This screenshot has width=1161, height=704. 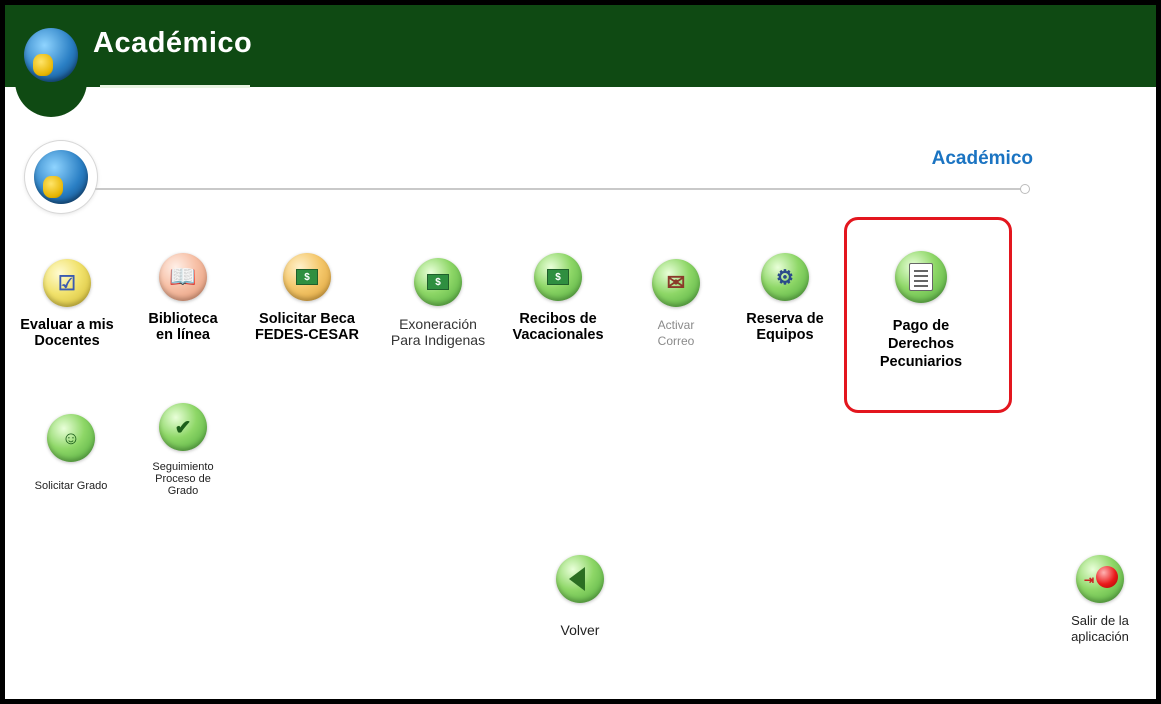 What do you see at coordinates (580, 579) in the screenshot?
I see `back-arrow-icon` at bounding box center [580, 579].